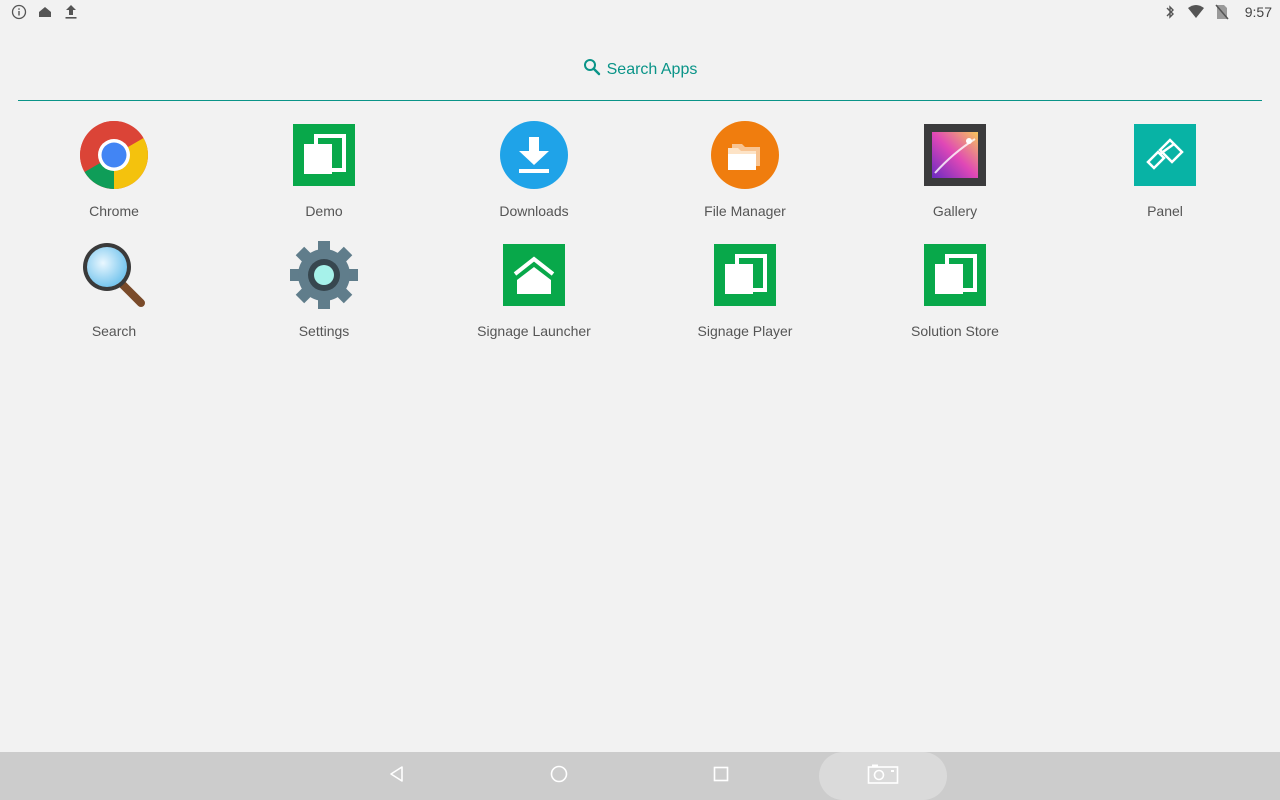  I want to click on status-time: 9:57, so click(1258, 12).